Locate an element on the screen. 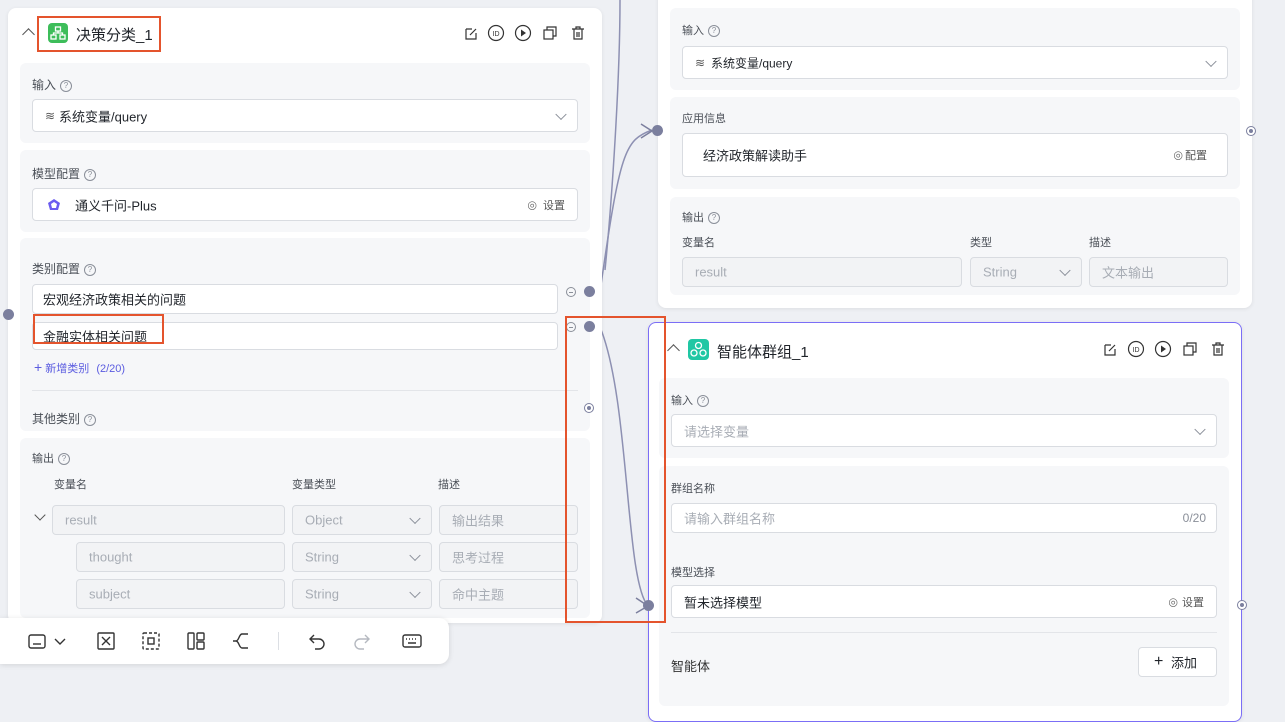 This screenshot has height=722, width=1285. app-info-field: 经济政策解读助手 ◎ 配置 is located at coordinates (955, 155).